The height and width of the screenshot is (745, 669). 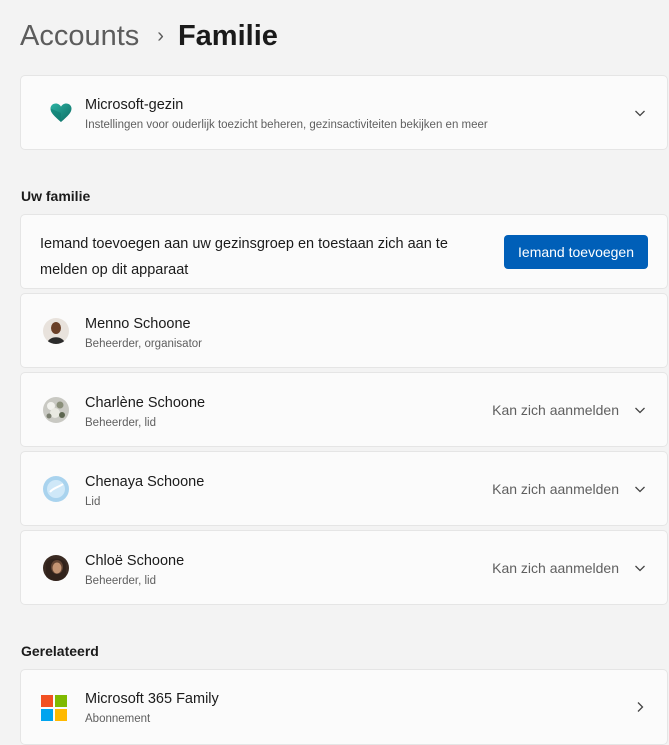 What do you see at coordinates (60, 651) in the screenshot?
I see `section-heading-related: Gerelateerd` at bounding box center [60, 651].